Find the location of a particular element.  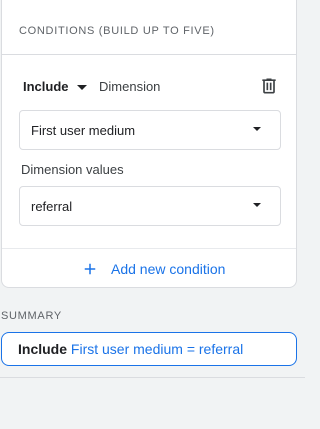

summary-label: SUMMARY is located at coordinates (31, 316).